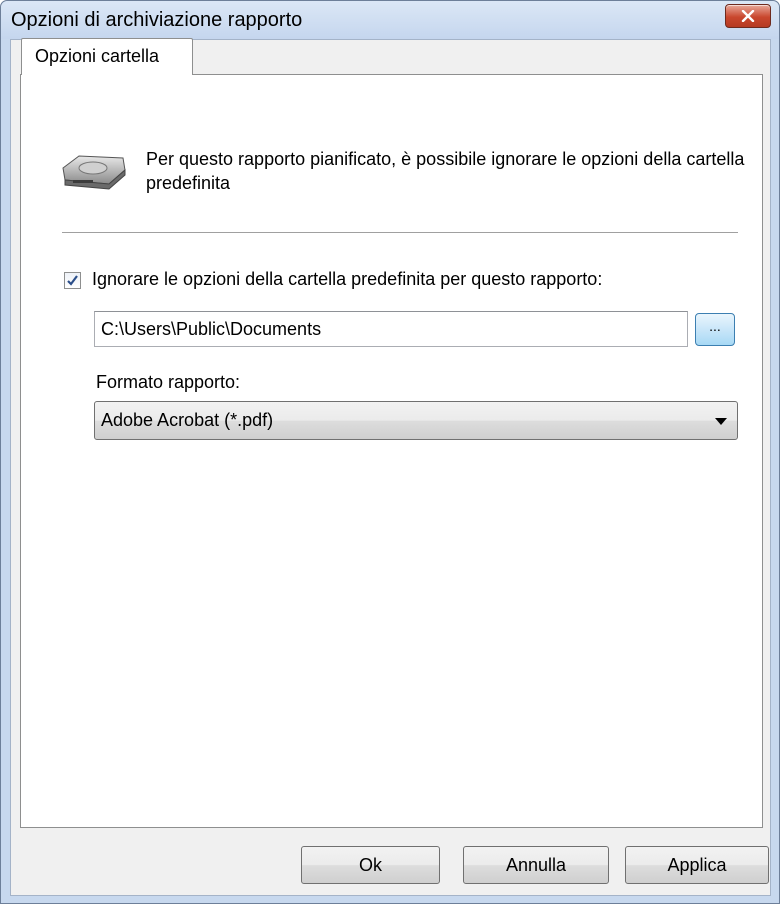 The image size is (780, 904). Describe the element at coordinates (168, 382) in the screenshot. I see `format-label: Formato rapporto:` at that location.